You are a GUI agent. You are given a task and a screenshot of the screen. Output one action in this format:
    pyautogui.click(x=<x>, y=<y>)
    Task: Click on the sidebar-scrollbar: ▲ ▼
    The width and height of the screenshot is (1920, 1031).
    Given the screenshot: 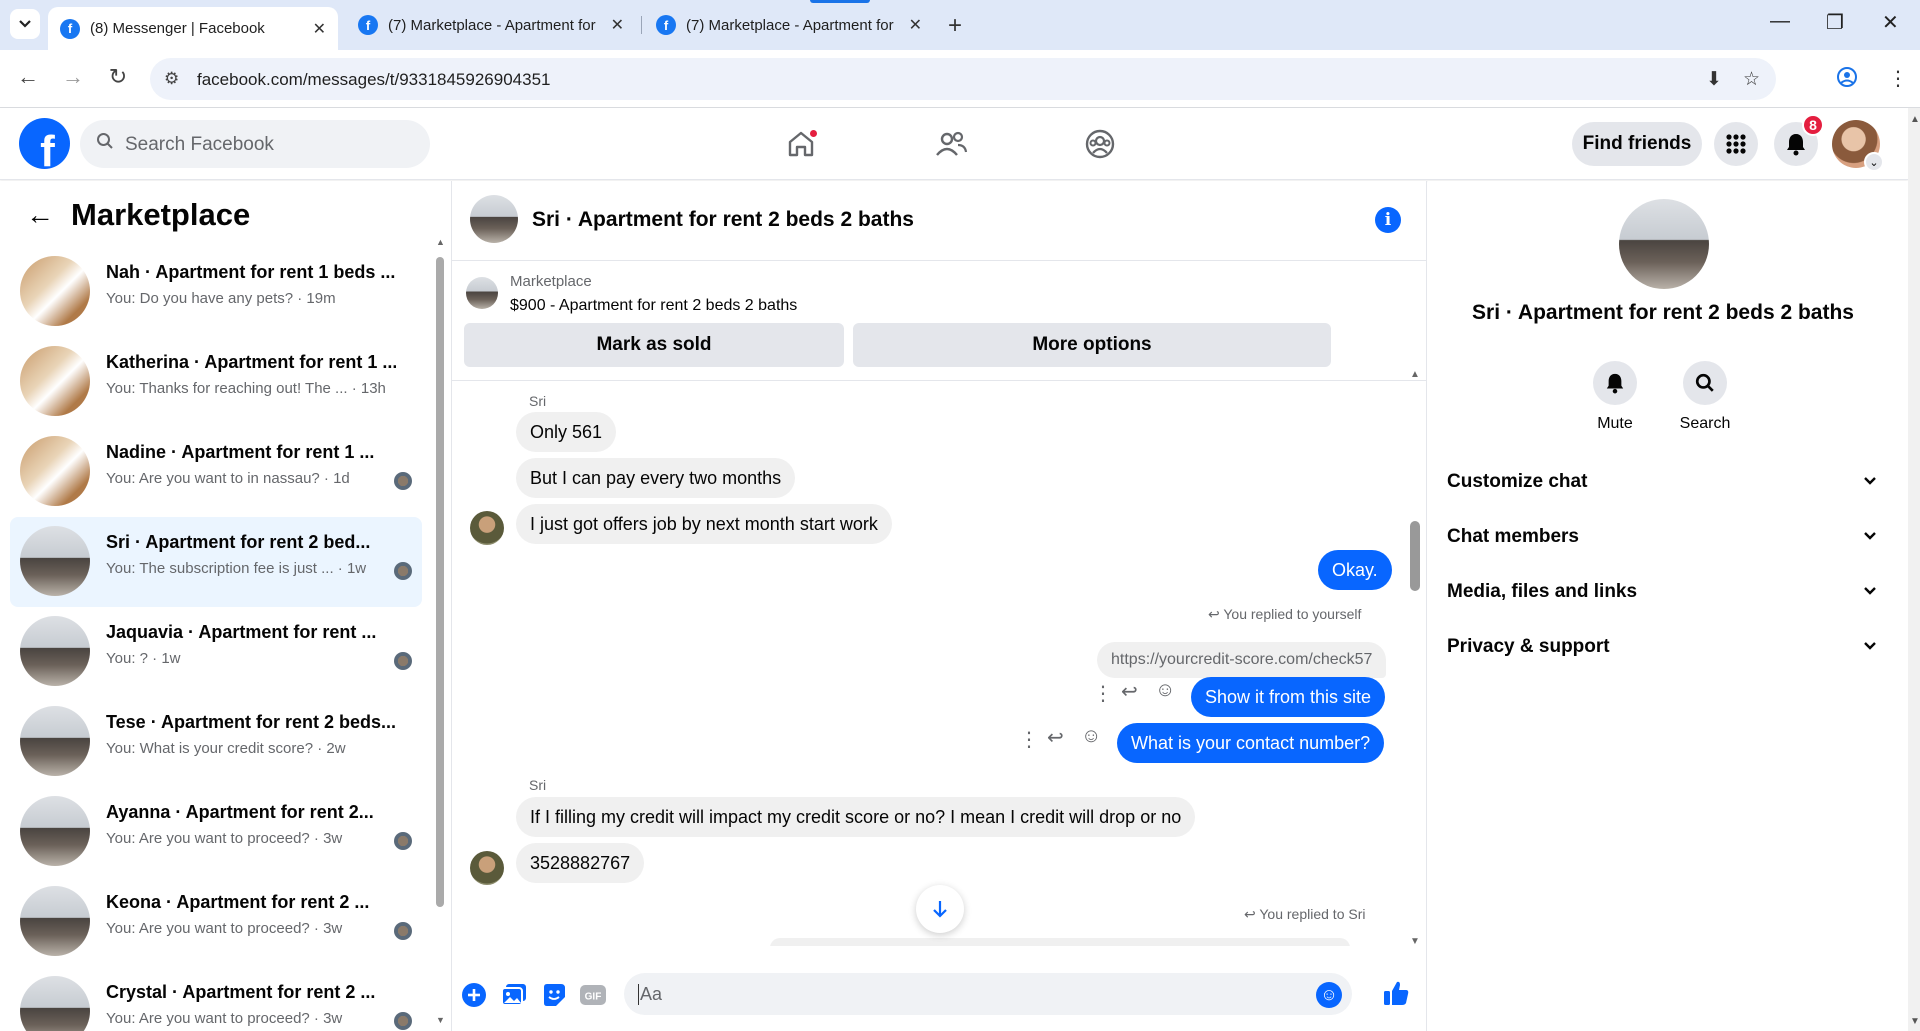 What is the action you would take?
    pyautogui.click(x=440, y=631)
    